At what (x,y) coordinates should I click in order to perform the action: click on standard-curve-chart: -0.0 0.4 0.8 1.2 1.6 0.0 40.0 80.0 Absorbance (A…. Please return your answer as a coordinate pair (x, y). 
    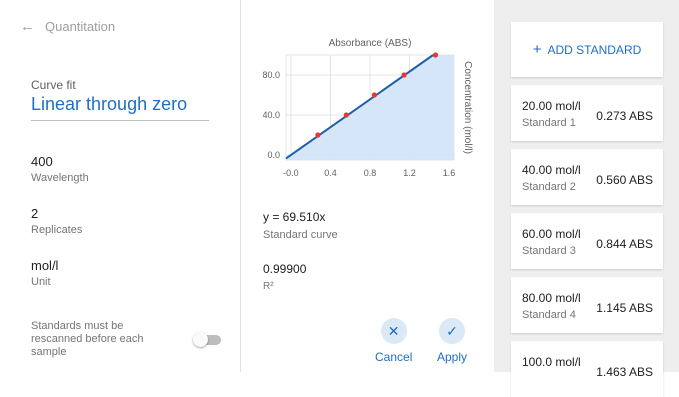
    Looking at the image, I should click on (367, 108).